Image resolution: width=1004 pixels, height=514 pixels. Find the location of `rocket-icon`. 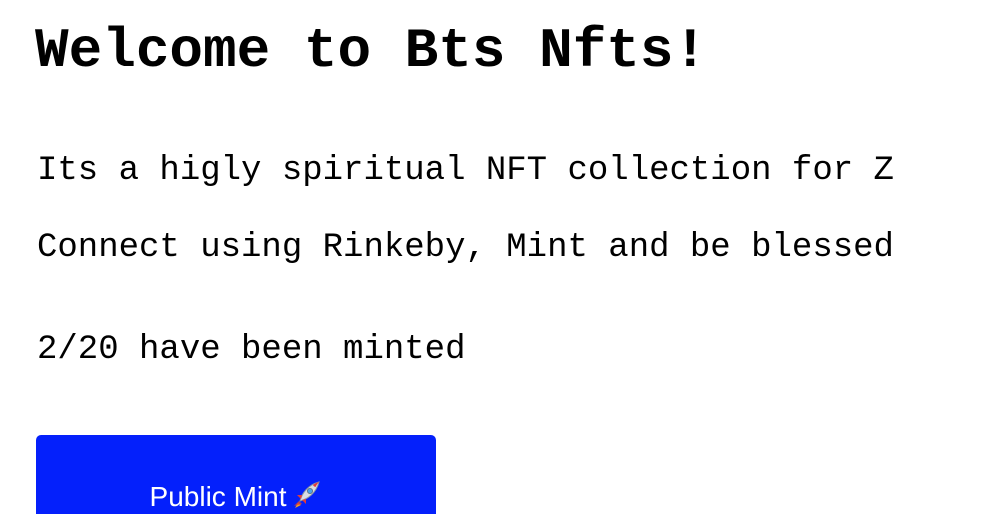

rocket-icon is located at coordinates (307, 496).